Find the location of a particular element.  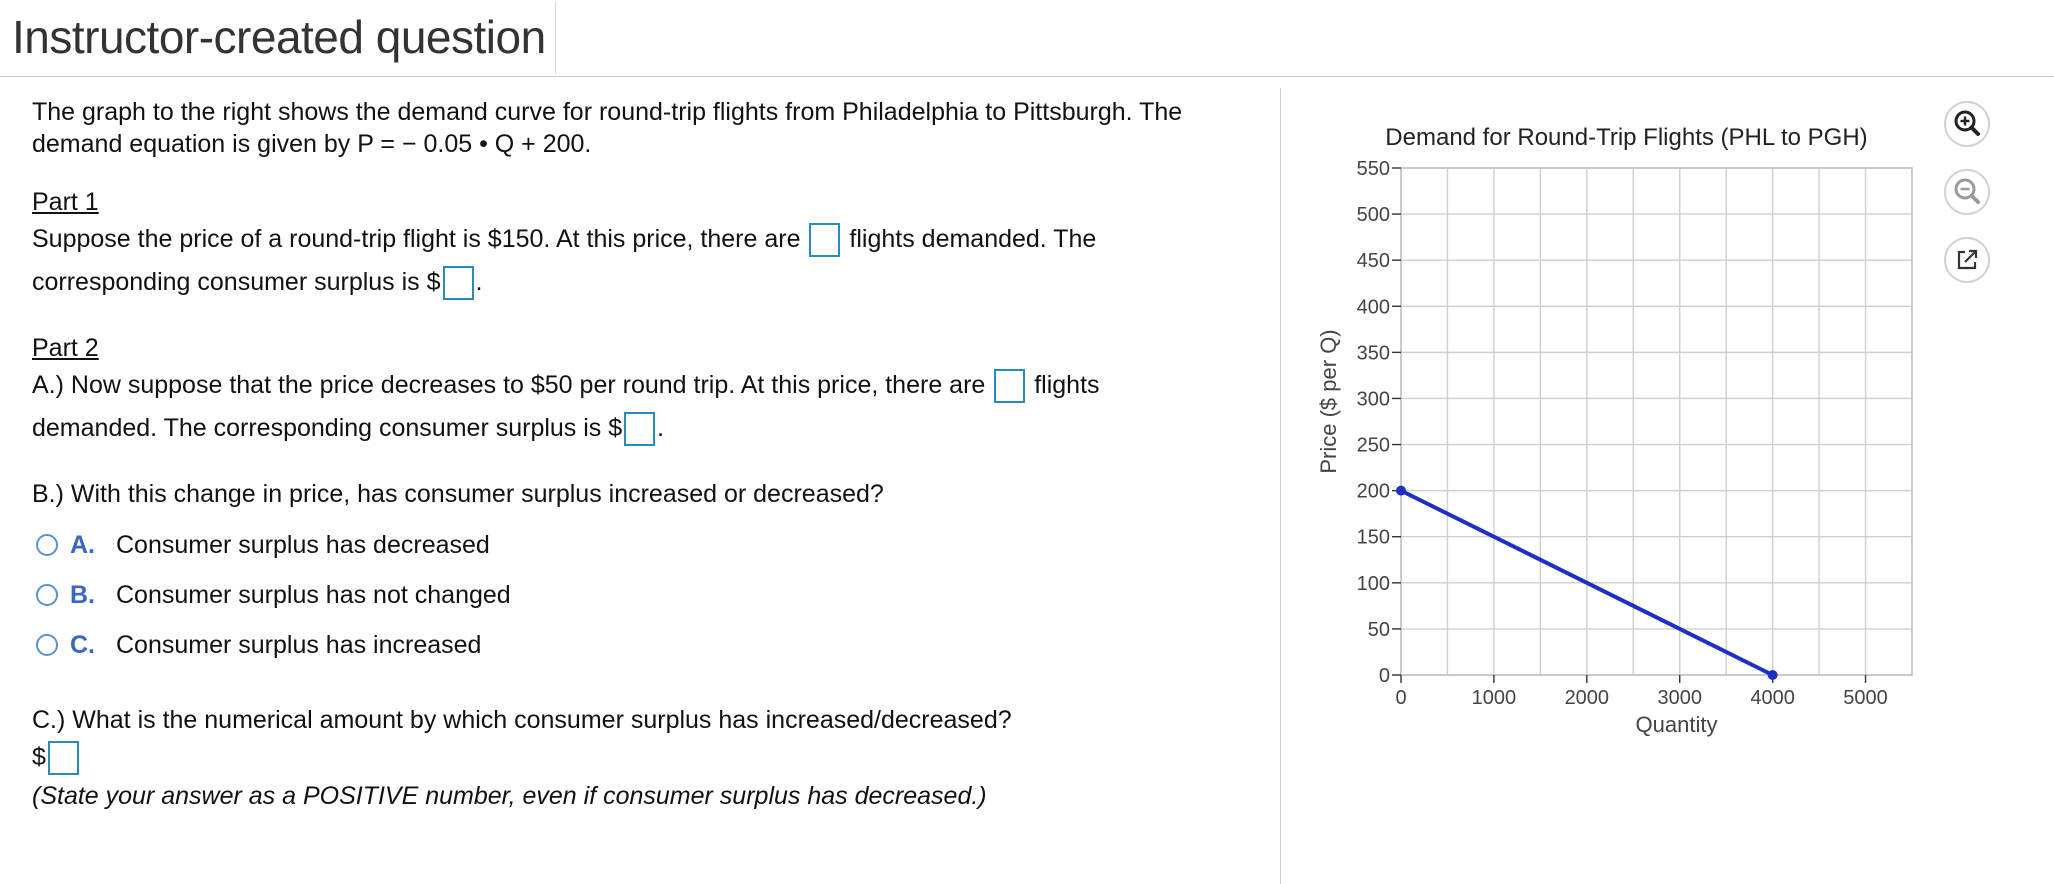

part2c-answer-line: $ is located at coordinates (56, 758).